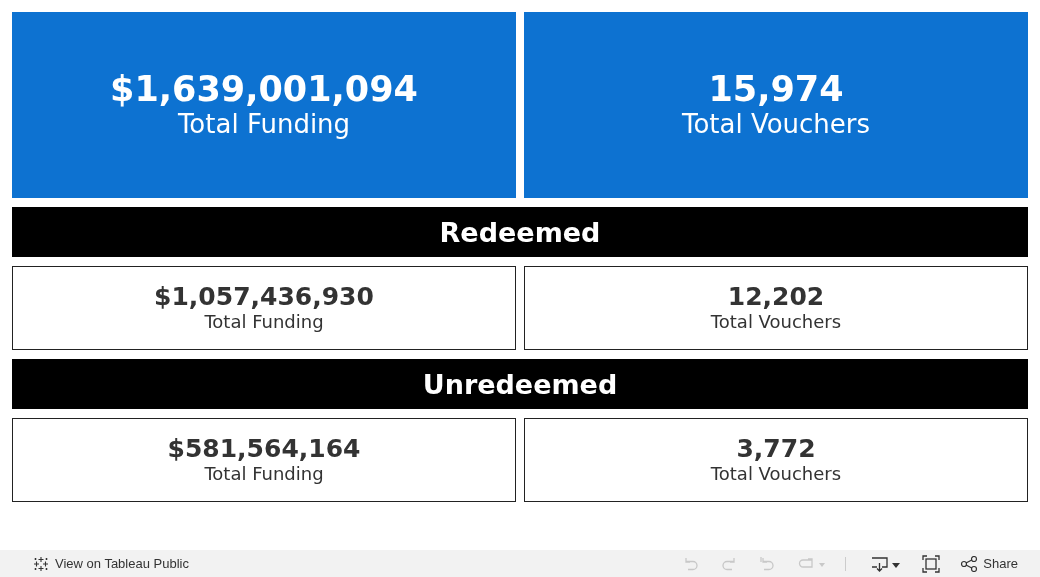  Describe the element at coordinates (989, 563) in the screenshot. I see `share-button: Share` at that location.